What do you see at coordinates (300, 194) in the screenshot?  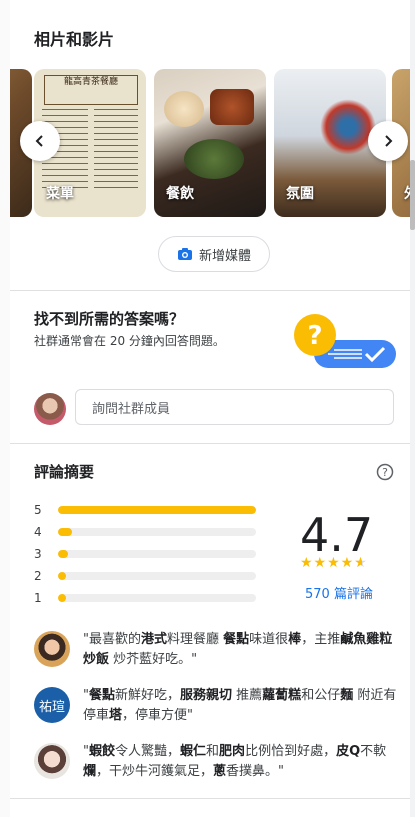 I see `photo-label-vibe: 氛圍` at bounding box center [300, 194].